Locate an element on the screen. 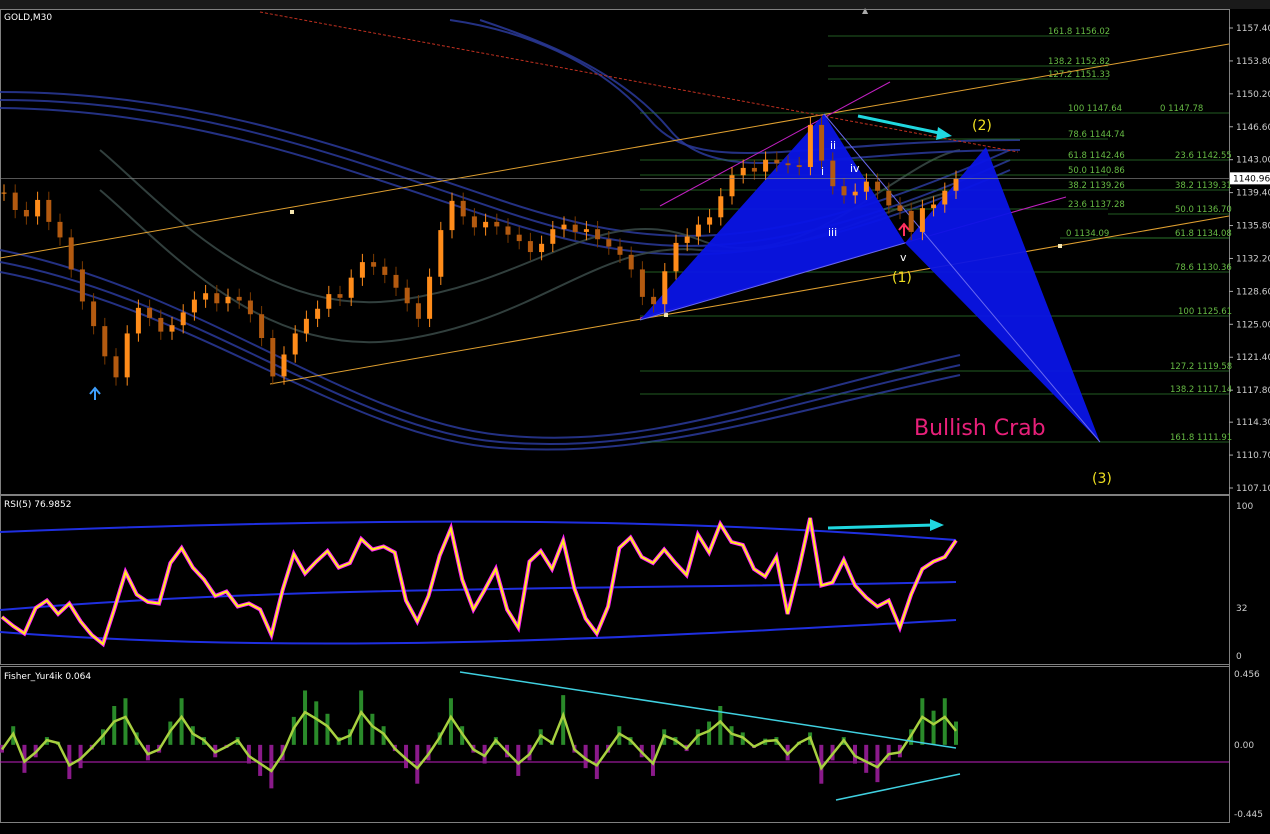 The image size is (1270, 834). price-tick-label: 1150.20 is located at coordinates (1253, 95).